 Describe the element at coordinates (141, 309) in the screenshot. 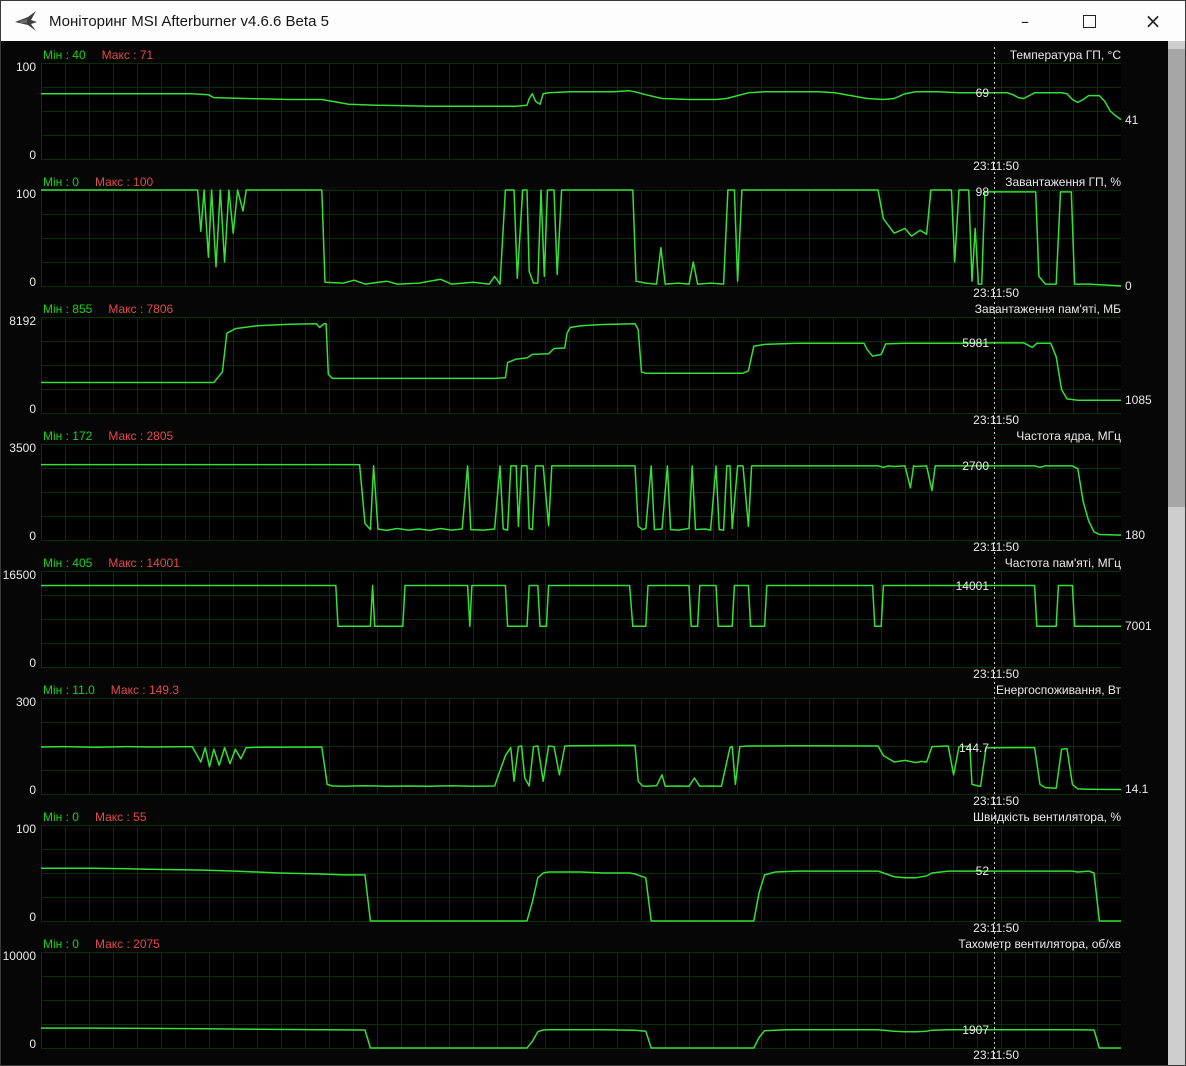

I see `max-label: Макс : 7806` at that location.